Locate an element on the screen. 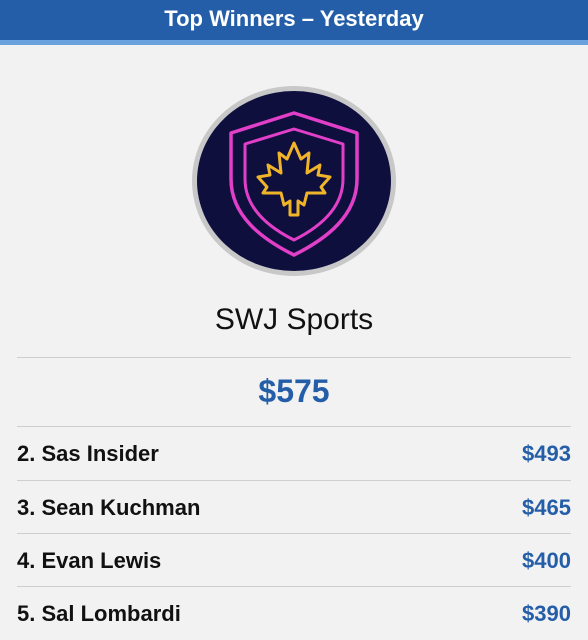 This screenshot has width=588, height=640. list-item-name: 3. Sean Kuchman is located at coordinates (109, 507).